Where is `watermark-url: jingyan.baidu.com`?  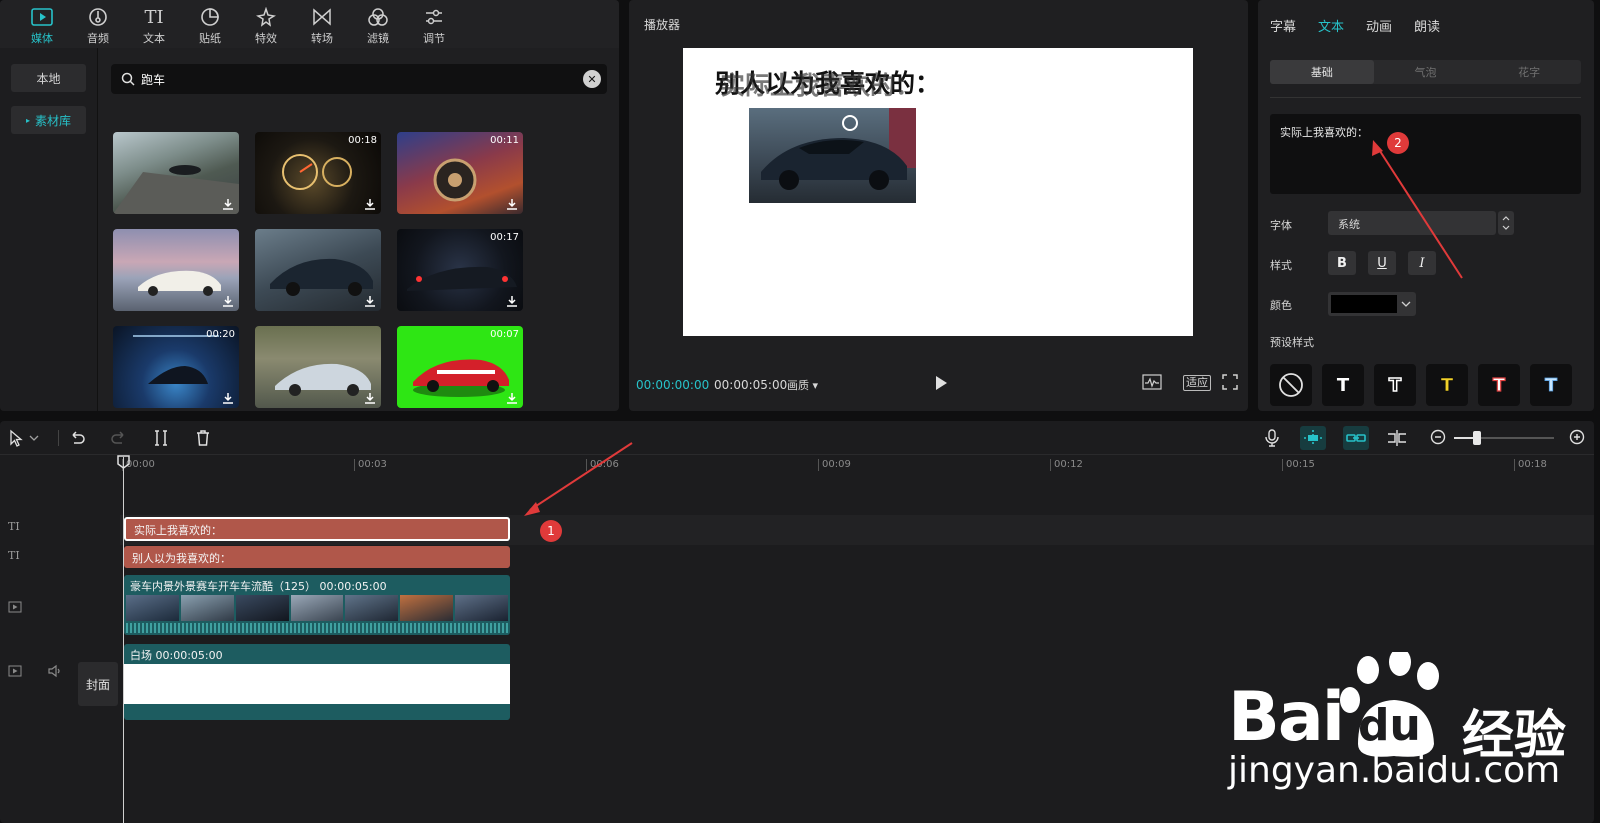
watermark-url: jingyan.baidu.com is located at coordinates (1394, 770).